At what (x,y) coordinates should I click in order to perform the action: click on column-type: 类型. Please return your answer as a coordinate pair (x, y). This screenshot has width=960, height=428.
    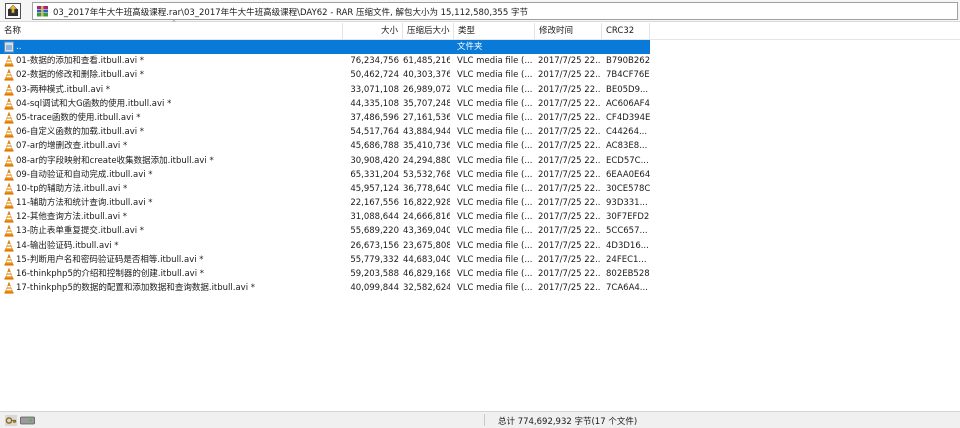
    Looking at the image, I should click on (494, 31).